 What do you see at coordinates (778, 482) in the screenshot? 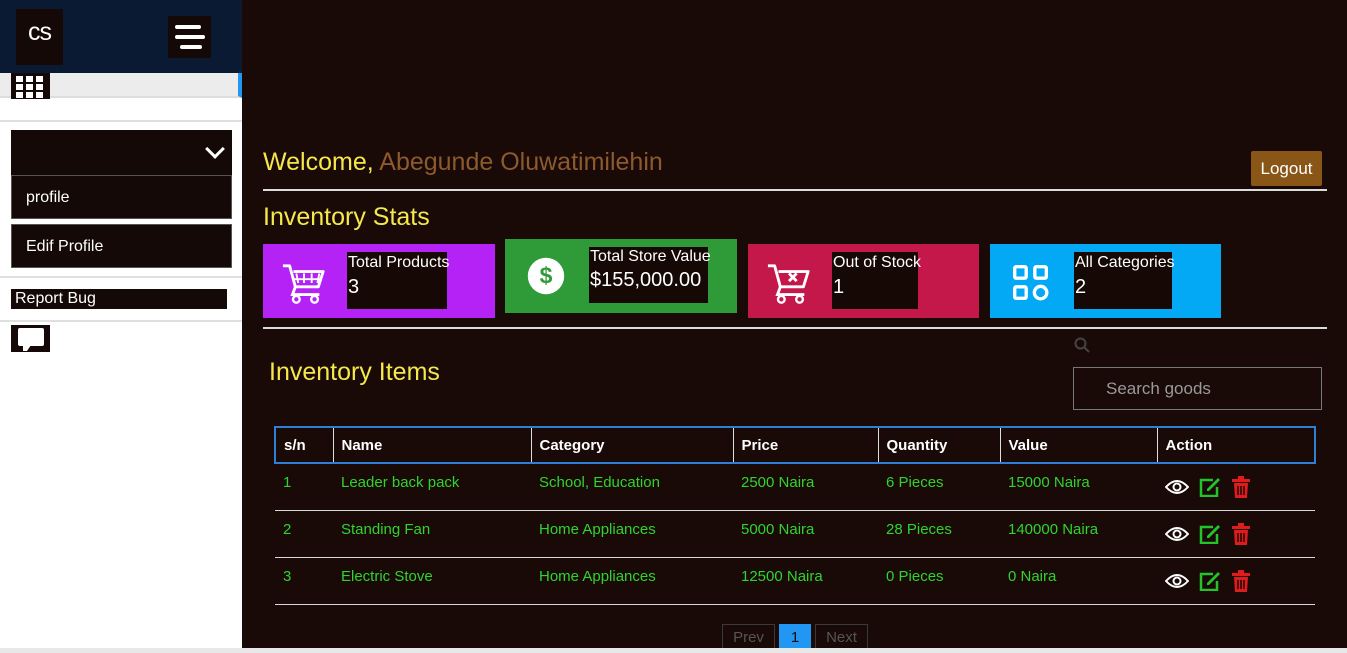
I see `cell-price: 2500 Naira` at bounding box center [778, 482].